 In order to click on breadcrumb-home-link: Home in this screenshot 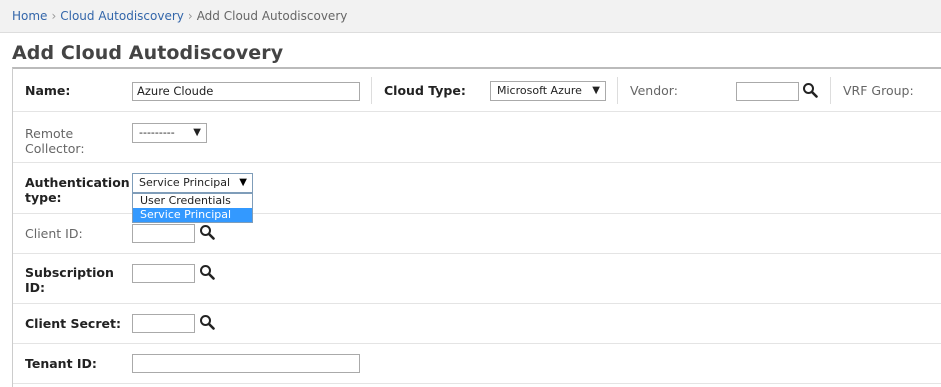, I will do `click(29, 16)`.